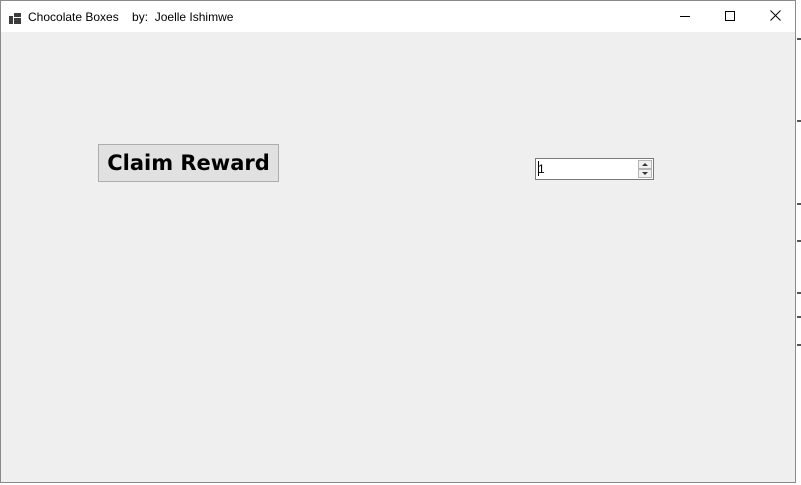 This screenshot has height=485, width=801. I want to click on background-window-edge, so click(798, 242).